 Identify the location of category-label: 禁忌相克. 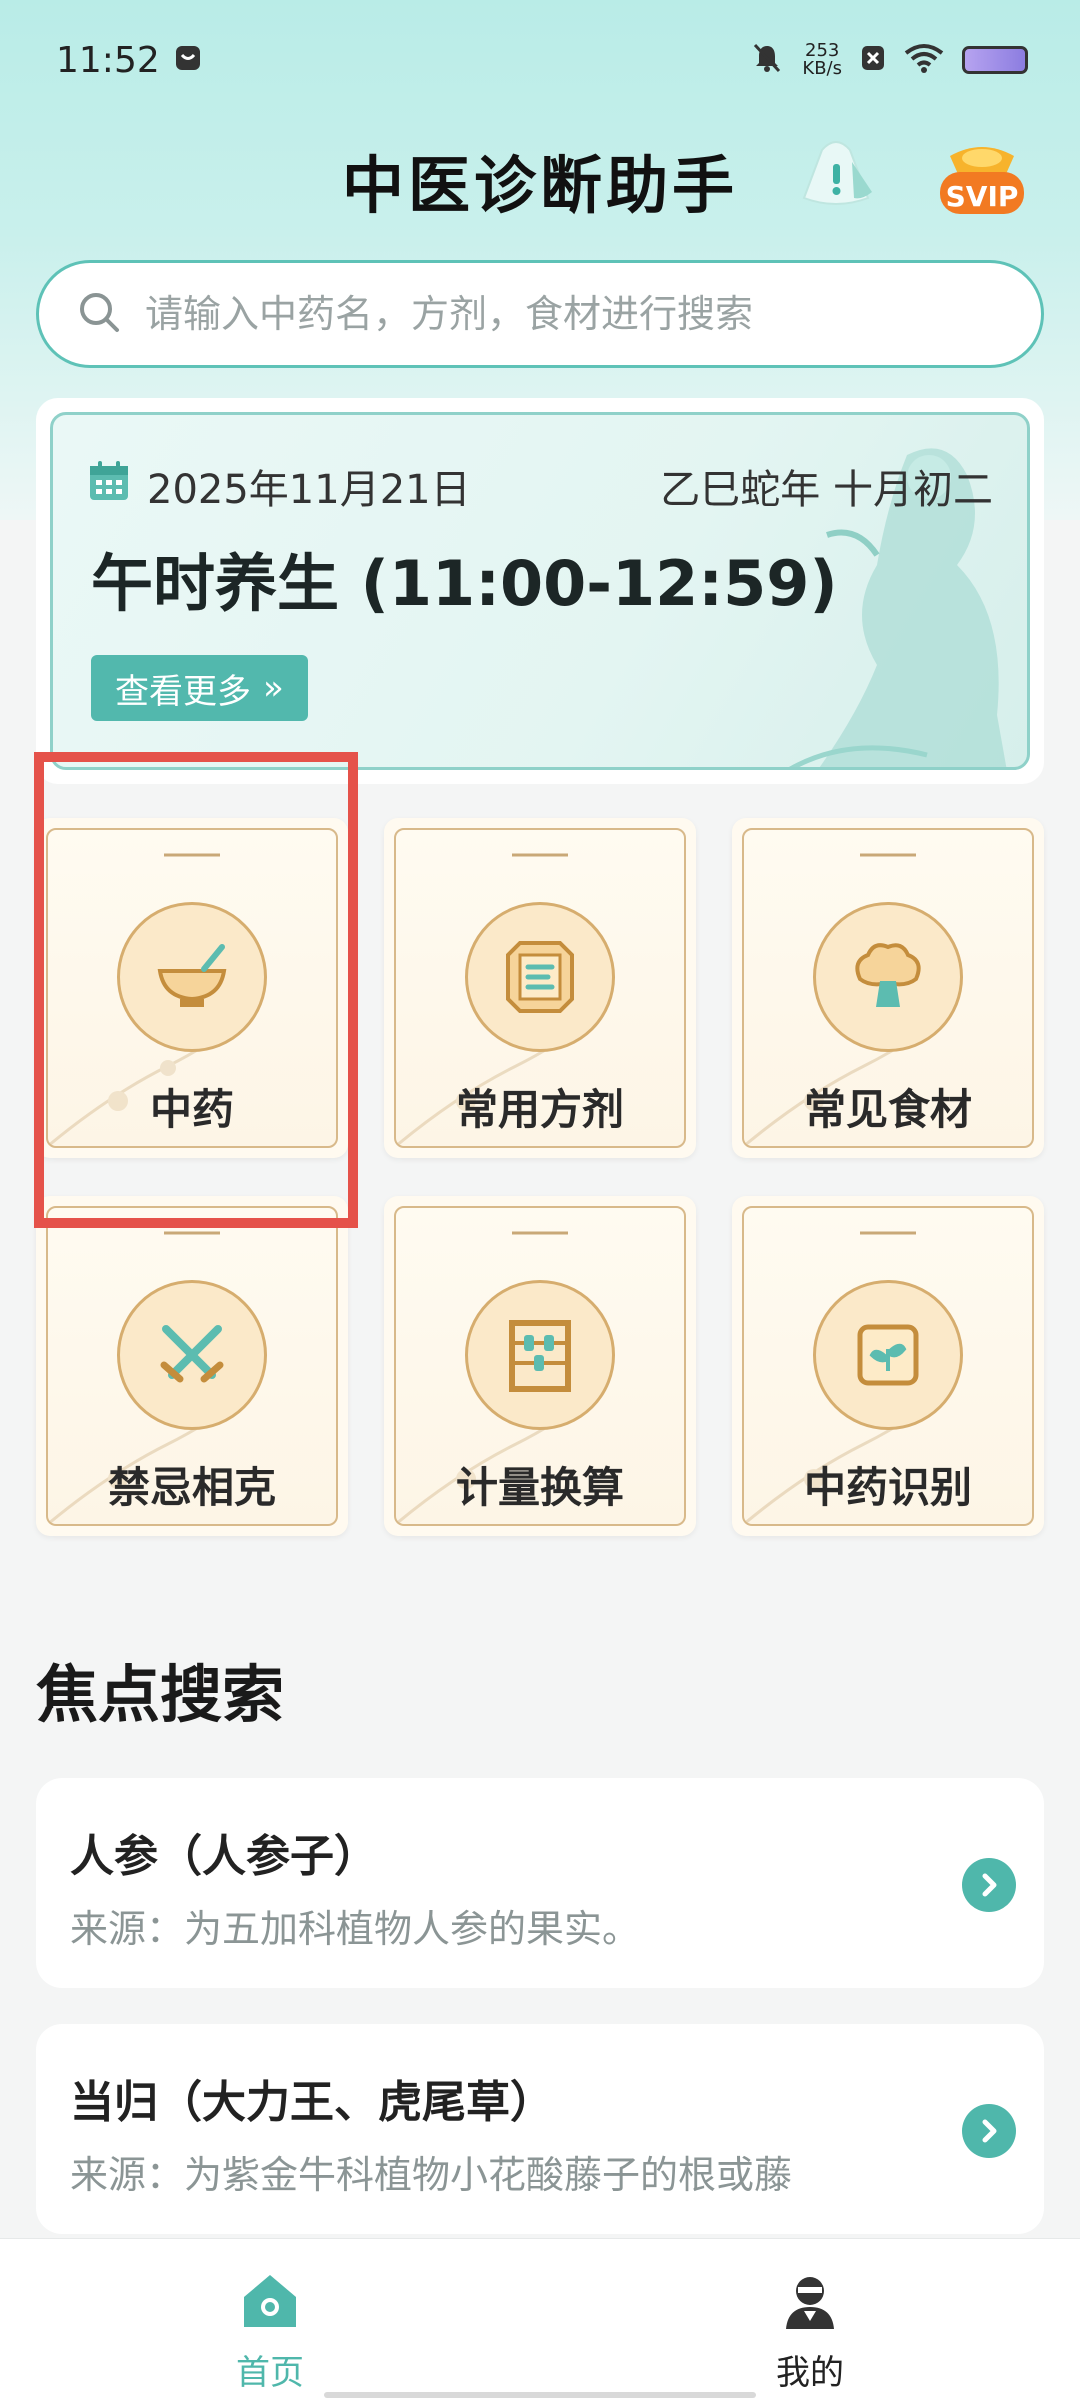
(191, 1487).